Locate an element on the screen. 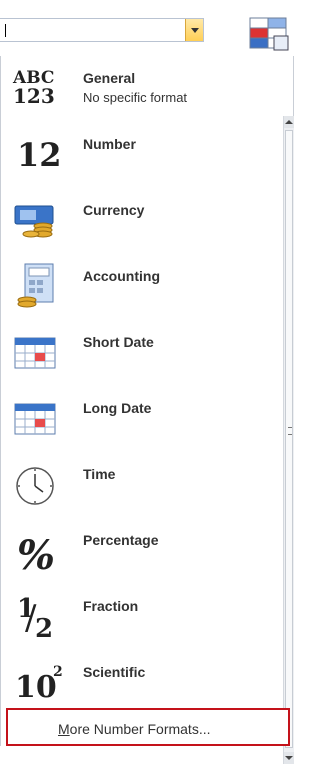 The height and width of the screenshot is (764, 320). text-caret is located at coordinates (5, 30).